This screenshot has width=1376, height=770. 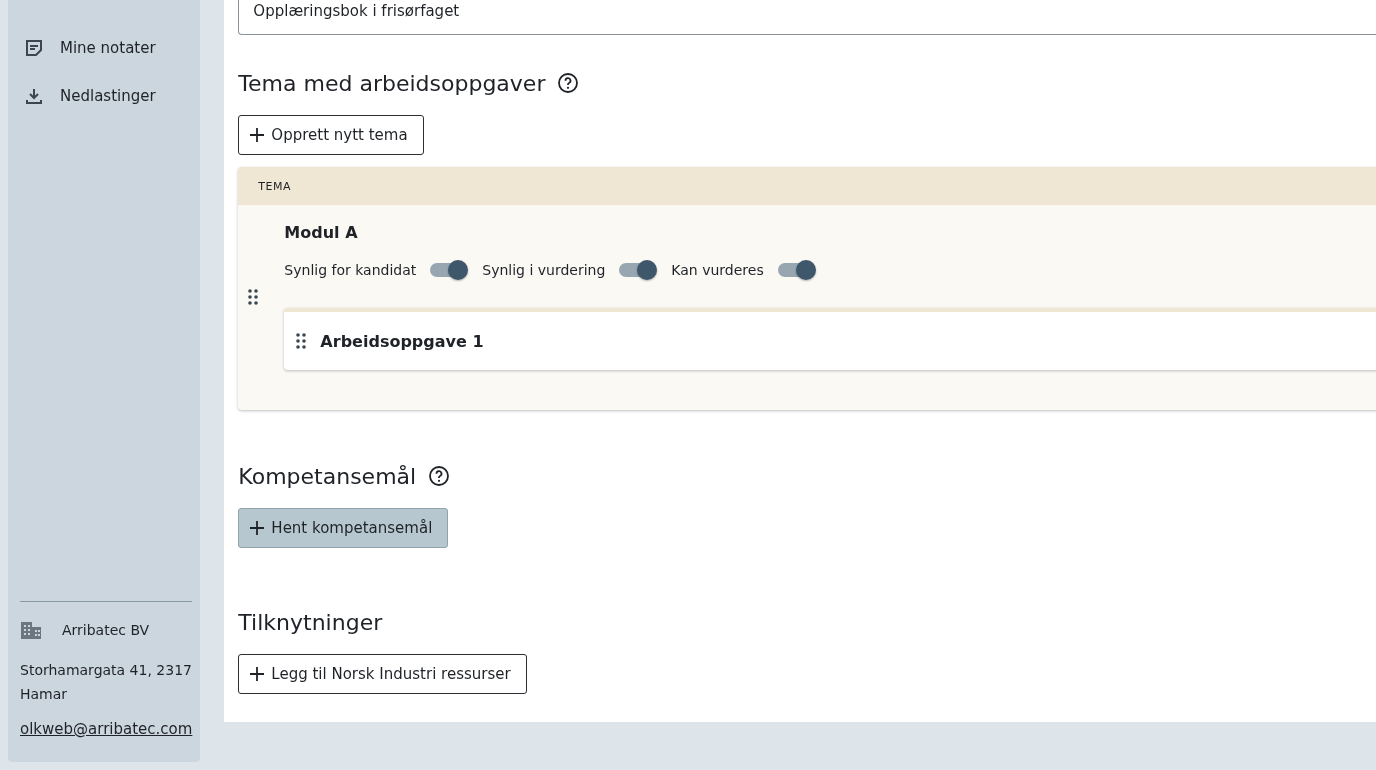 I want to click on download-icon, so click(x=34, y=96).